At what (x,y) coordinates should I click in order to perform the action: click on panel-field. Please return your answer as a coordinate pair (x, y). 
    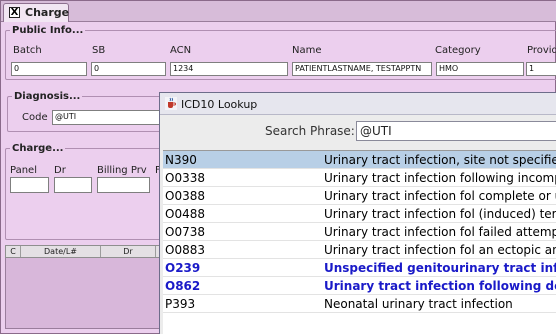
    Looking at the image, I should click on (29, 185).